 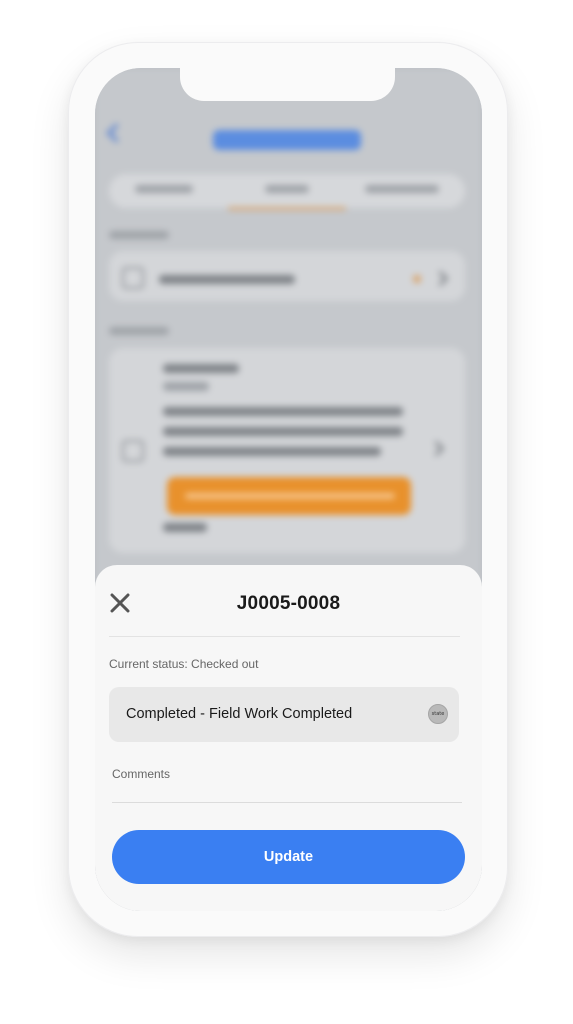 What do you see at coordinates (287, 84) in the screenshot?
I see `device-notch` at bounding box center [287, 84].